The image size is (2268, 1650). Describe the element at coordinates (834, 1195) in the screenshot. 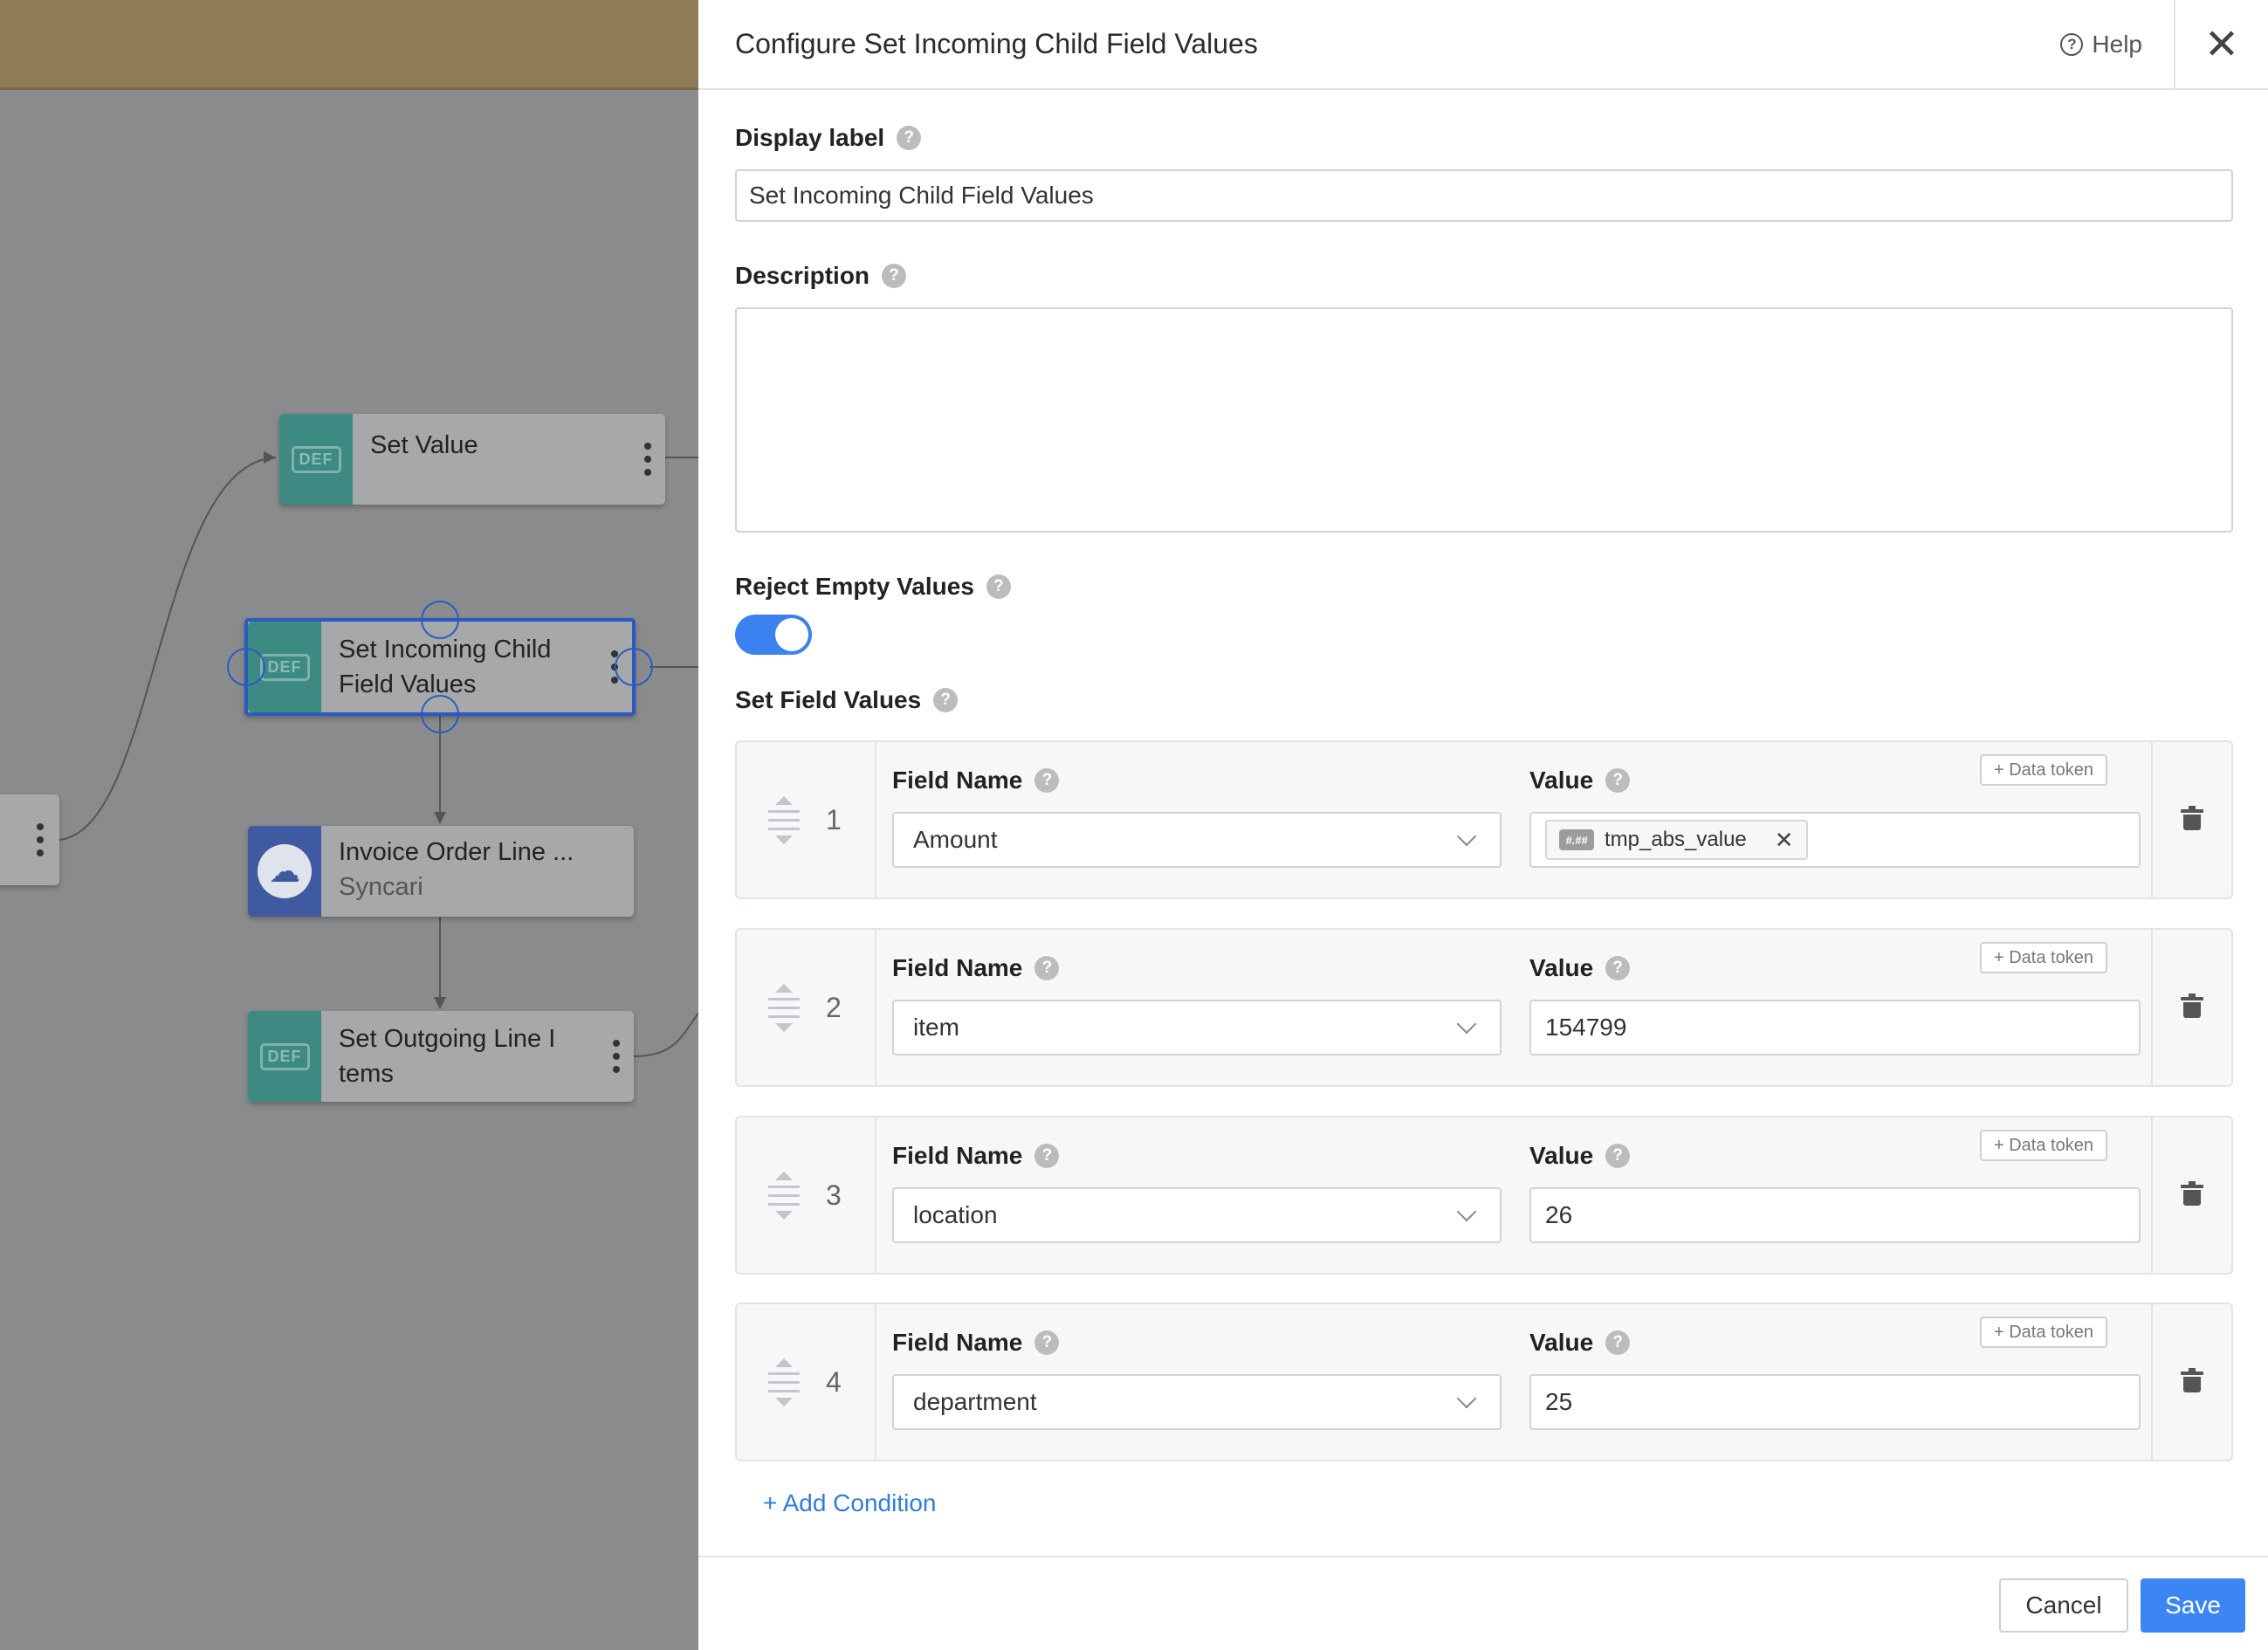

I see `row-number: 3` at that location.